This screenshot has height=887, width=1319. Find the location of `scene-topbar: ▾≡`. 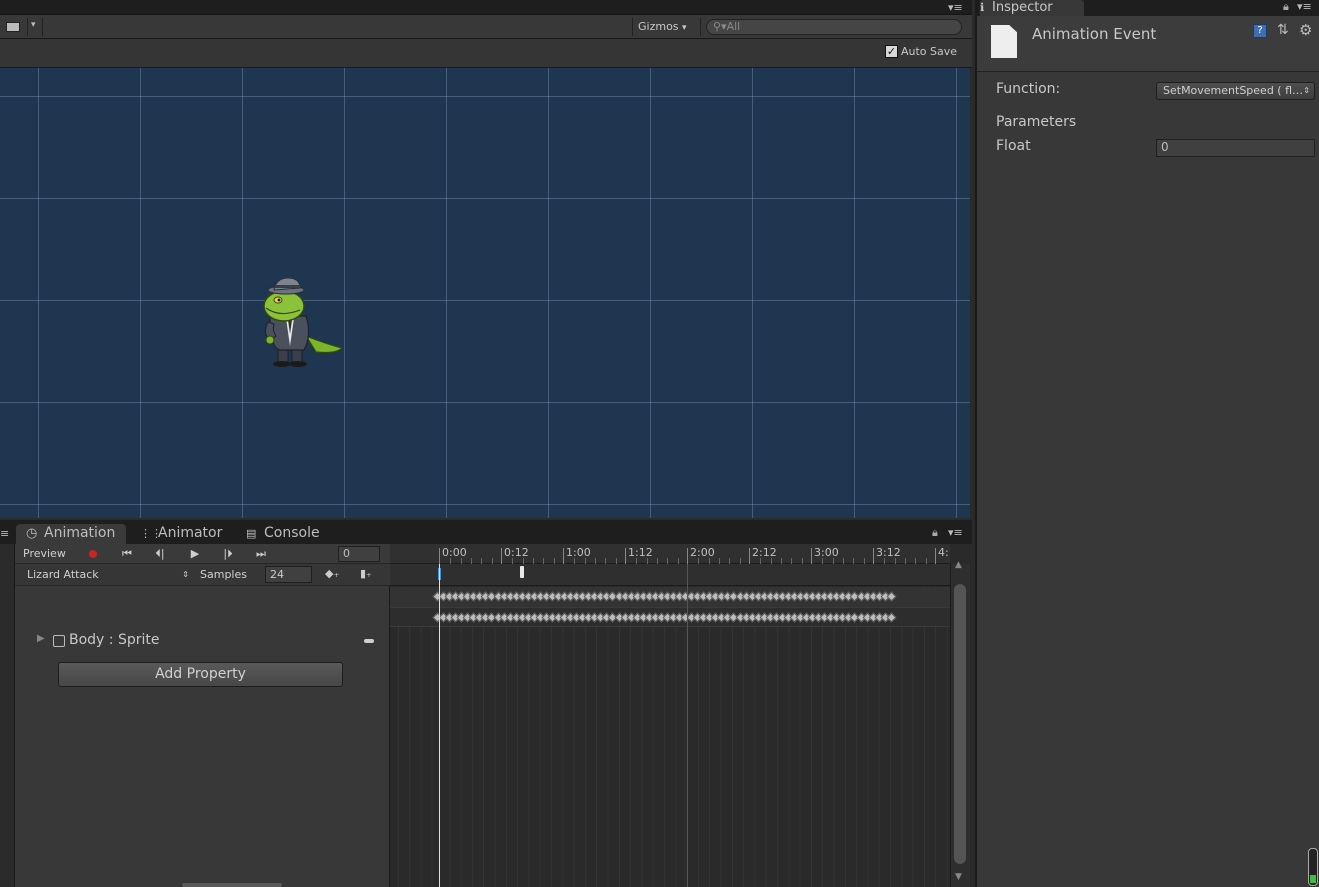

scene-topbar: ▾≡ is located at coordinates (486, 7).